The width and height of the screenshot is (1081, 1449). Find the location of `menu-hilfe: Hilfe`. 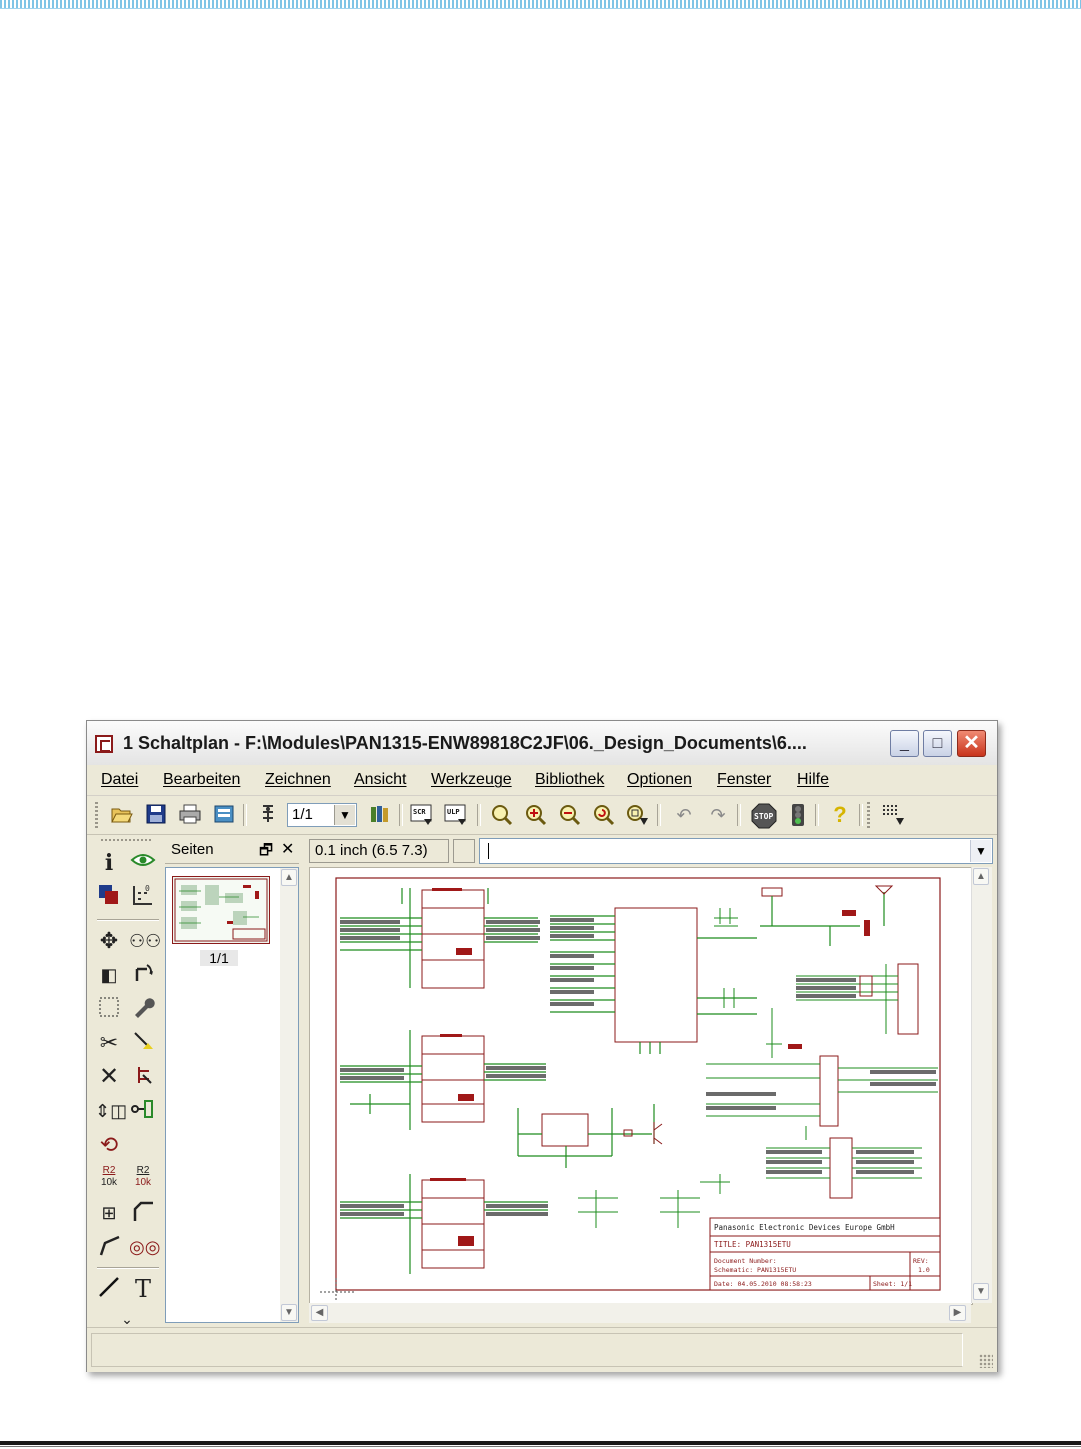

menu-hilfe: Hilfe is located at coordinates (813, 780).